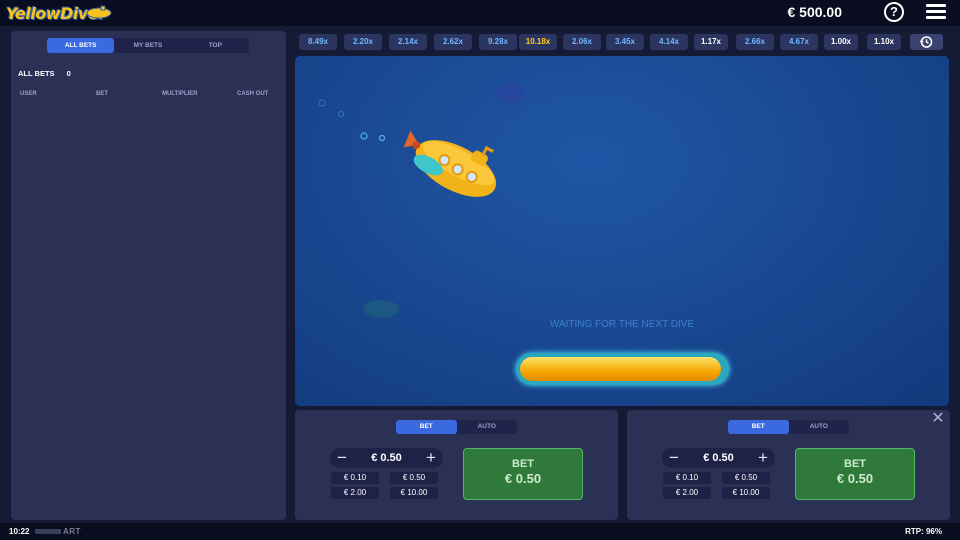 This screenshot has width=960, height=540. Describe the element at coordinates (498, 42) in the screenshot. I see `history-chip: 9.28x` at that location.